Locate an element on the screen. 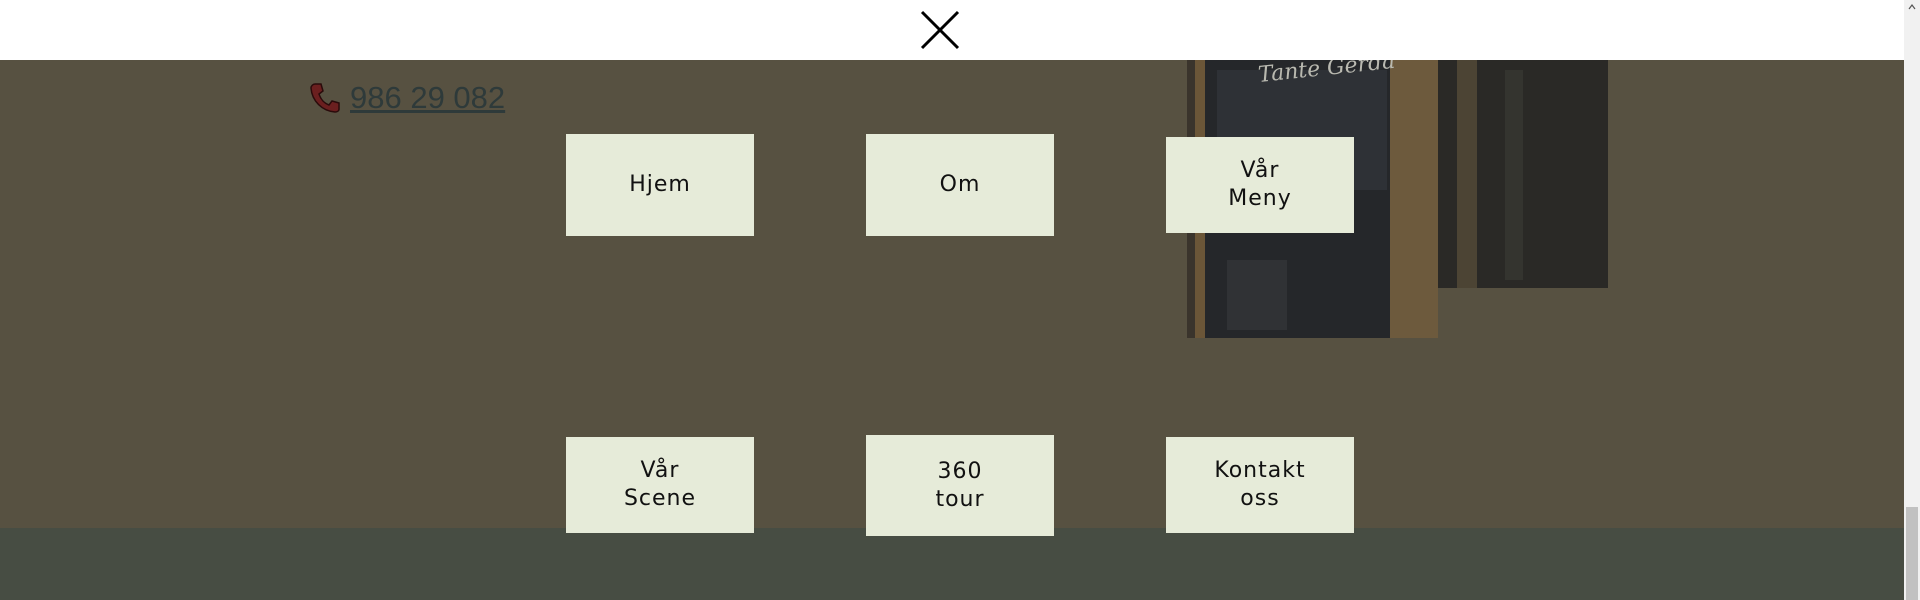  nav-button-stage: Vår Scene is located at coordinates (660, 485).